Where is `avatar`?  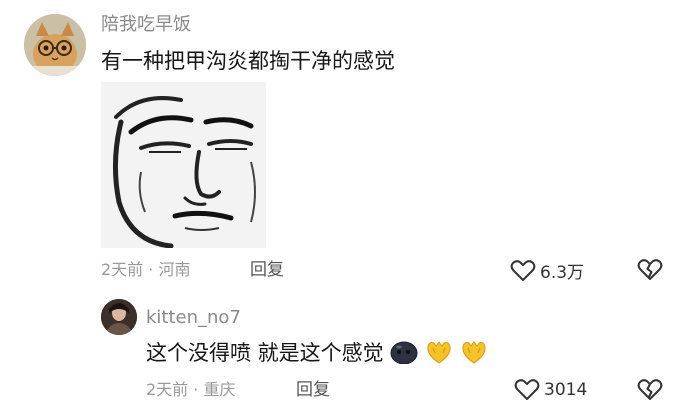
avatar is located at coordinates (55, 45).